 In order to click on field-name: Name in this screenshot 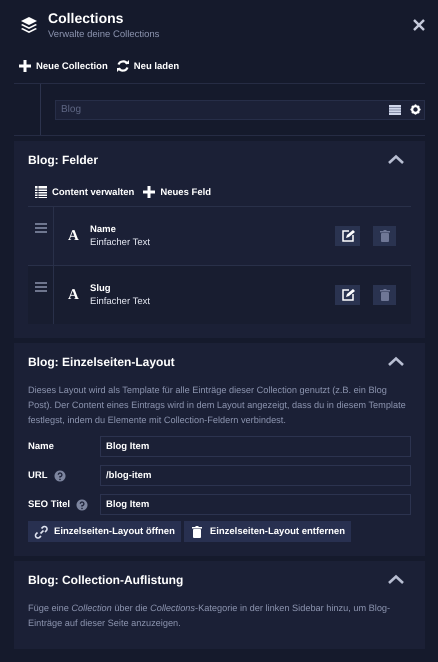, I will do `click(103, 229)`.